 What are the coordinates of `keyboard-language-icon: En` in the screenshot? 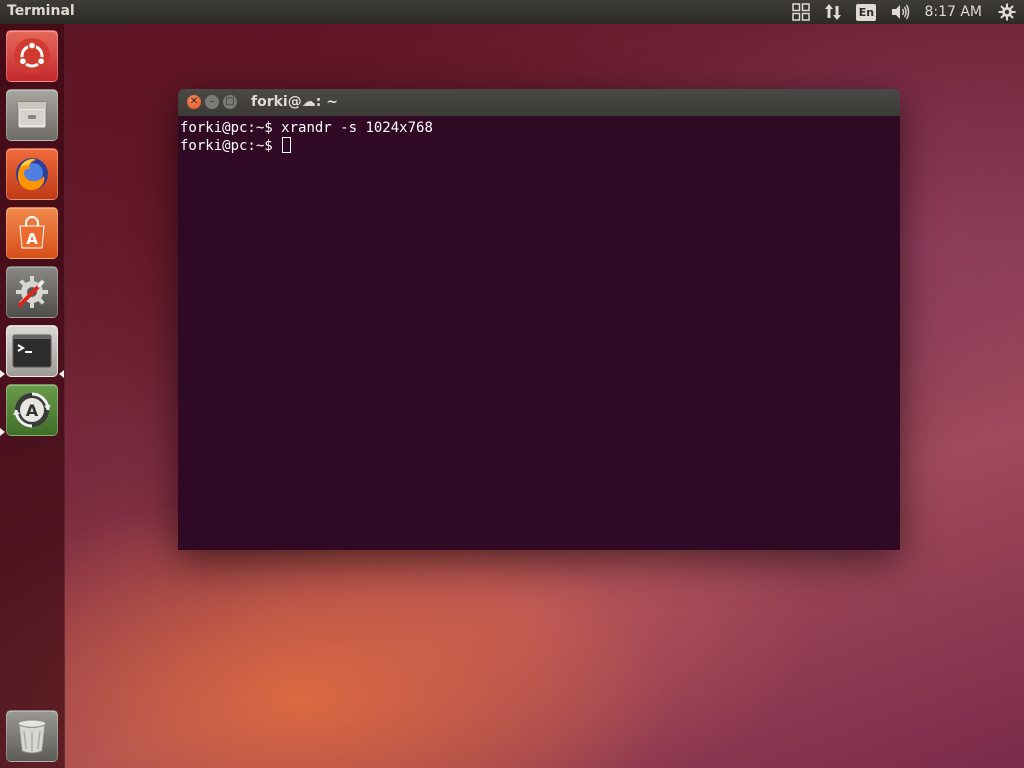 It's located at (866, 12).